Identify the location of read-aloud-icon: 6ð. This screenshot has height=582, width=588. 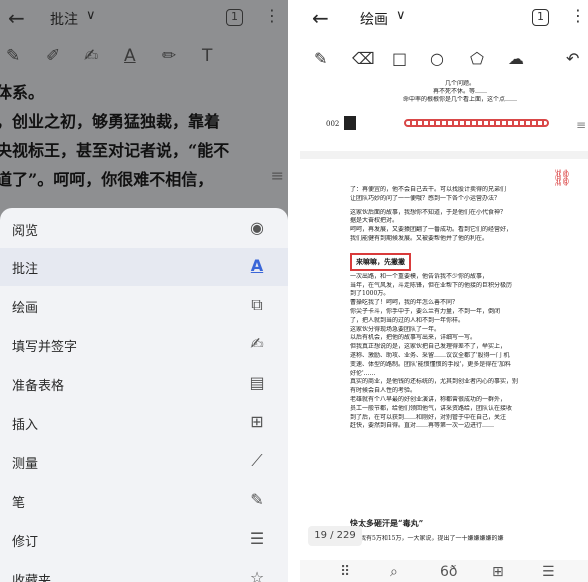
(448, 572).